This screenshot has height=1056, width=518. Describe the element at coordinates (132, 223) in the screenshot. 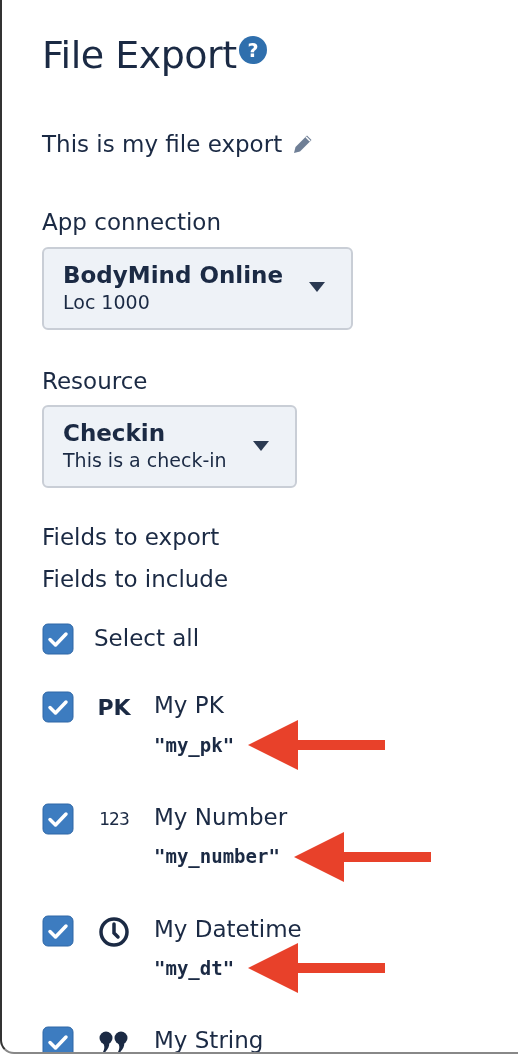

I see `field-label: App connection` at that location.